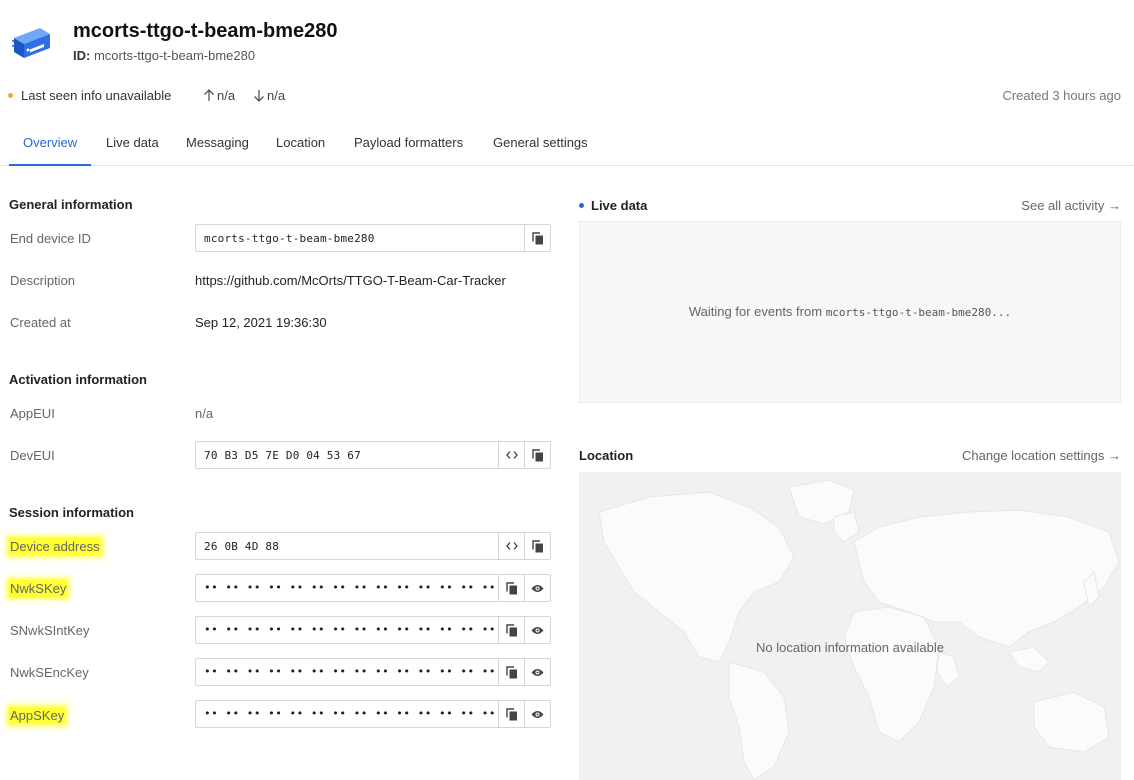 Image resolution: width=1134 pixels, height=780 pixels. Describe the element at coordinates (32, 455) in the screenshot. I see `deveui-label: DevEUI` at that location.